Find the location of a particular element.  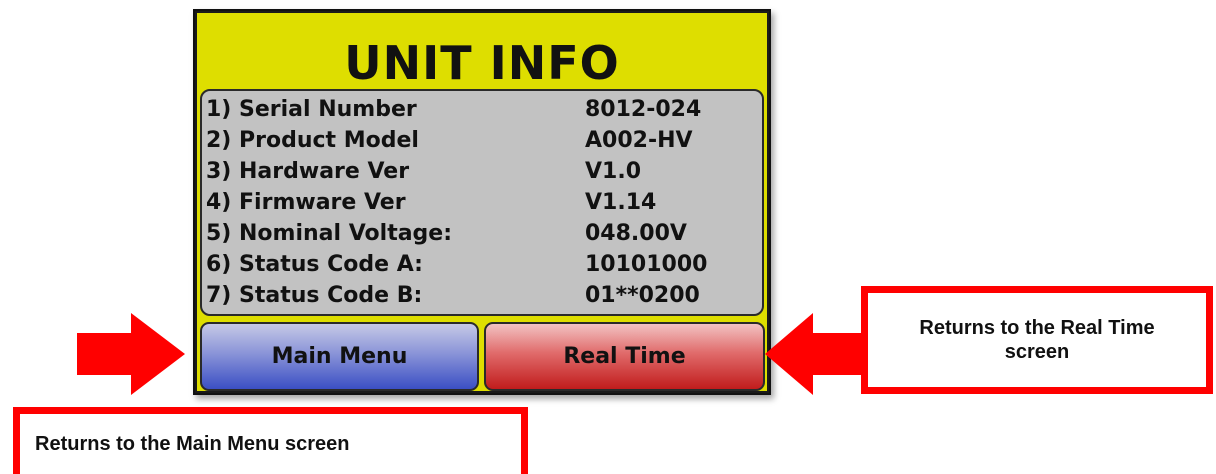

real-time-callout: Returns to the Real Time screen is located at coordinates (1037, 340).